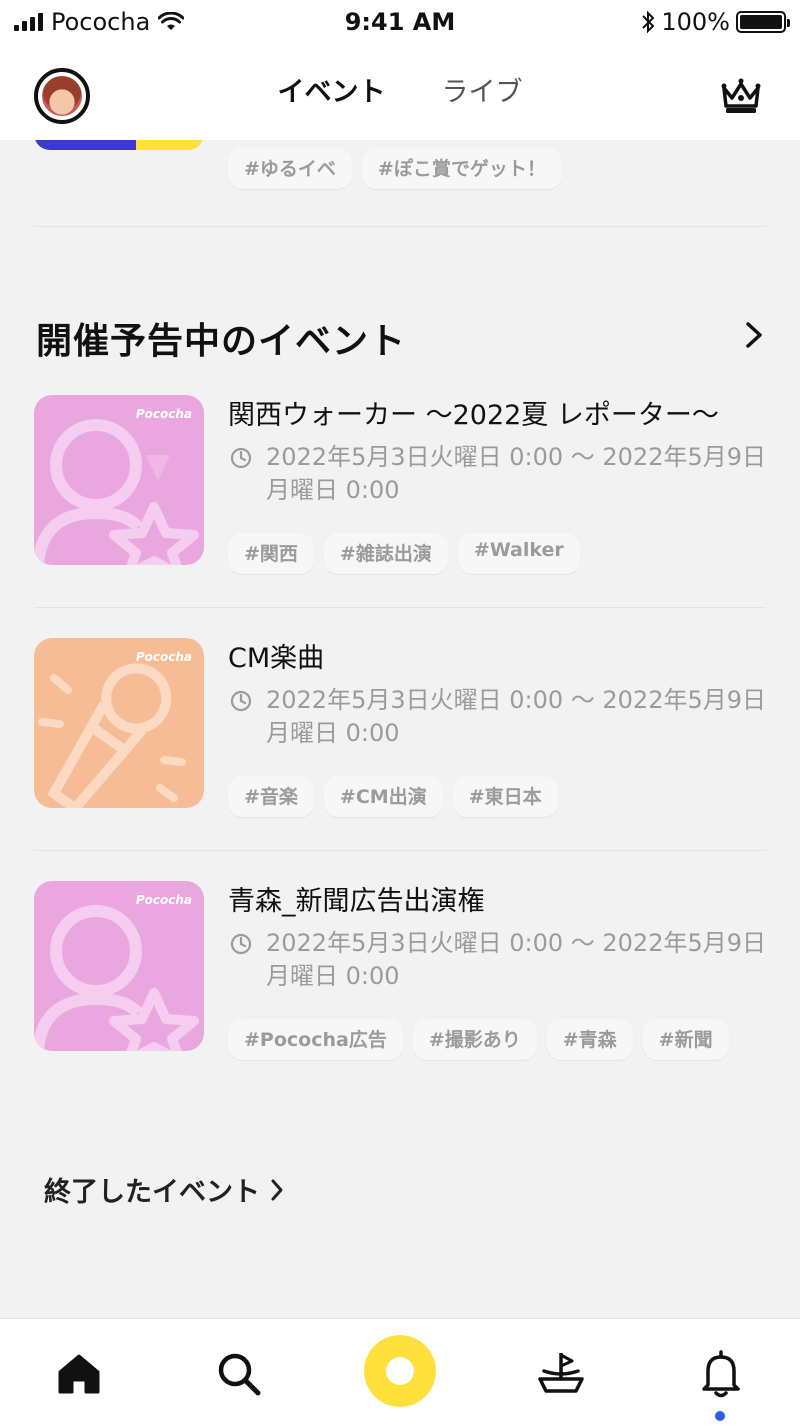  I want to click on notification-dot, so click(720, 1416).